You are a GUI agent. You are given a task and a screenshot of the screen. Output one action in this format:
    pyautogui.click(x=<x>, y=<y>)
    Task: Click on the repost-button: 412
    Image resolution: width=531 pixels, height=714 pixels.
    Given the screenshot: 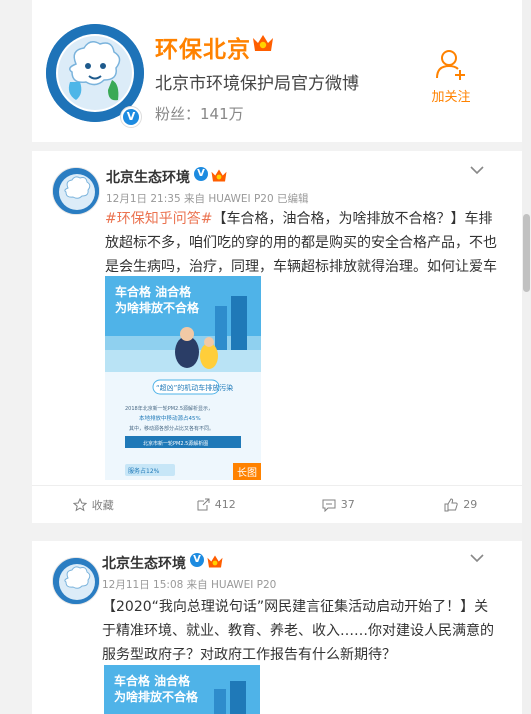 What is the action you would take?
    pyautogui.click(x=216, y=504)
    